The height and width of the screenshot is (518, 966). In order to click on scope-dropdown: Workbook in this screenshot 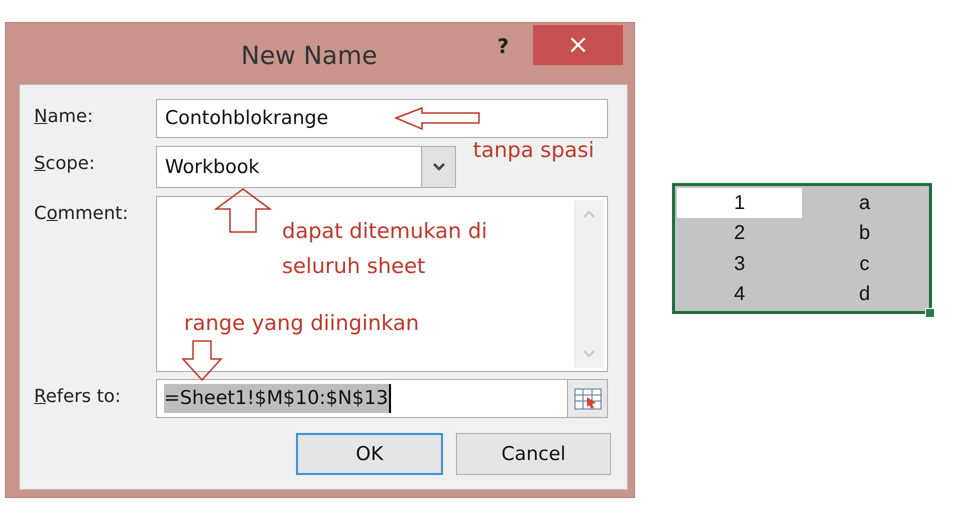, I will do `click(306, 167)`.